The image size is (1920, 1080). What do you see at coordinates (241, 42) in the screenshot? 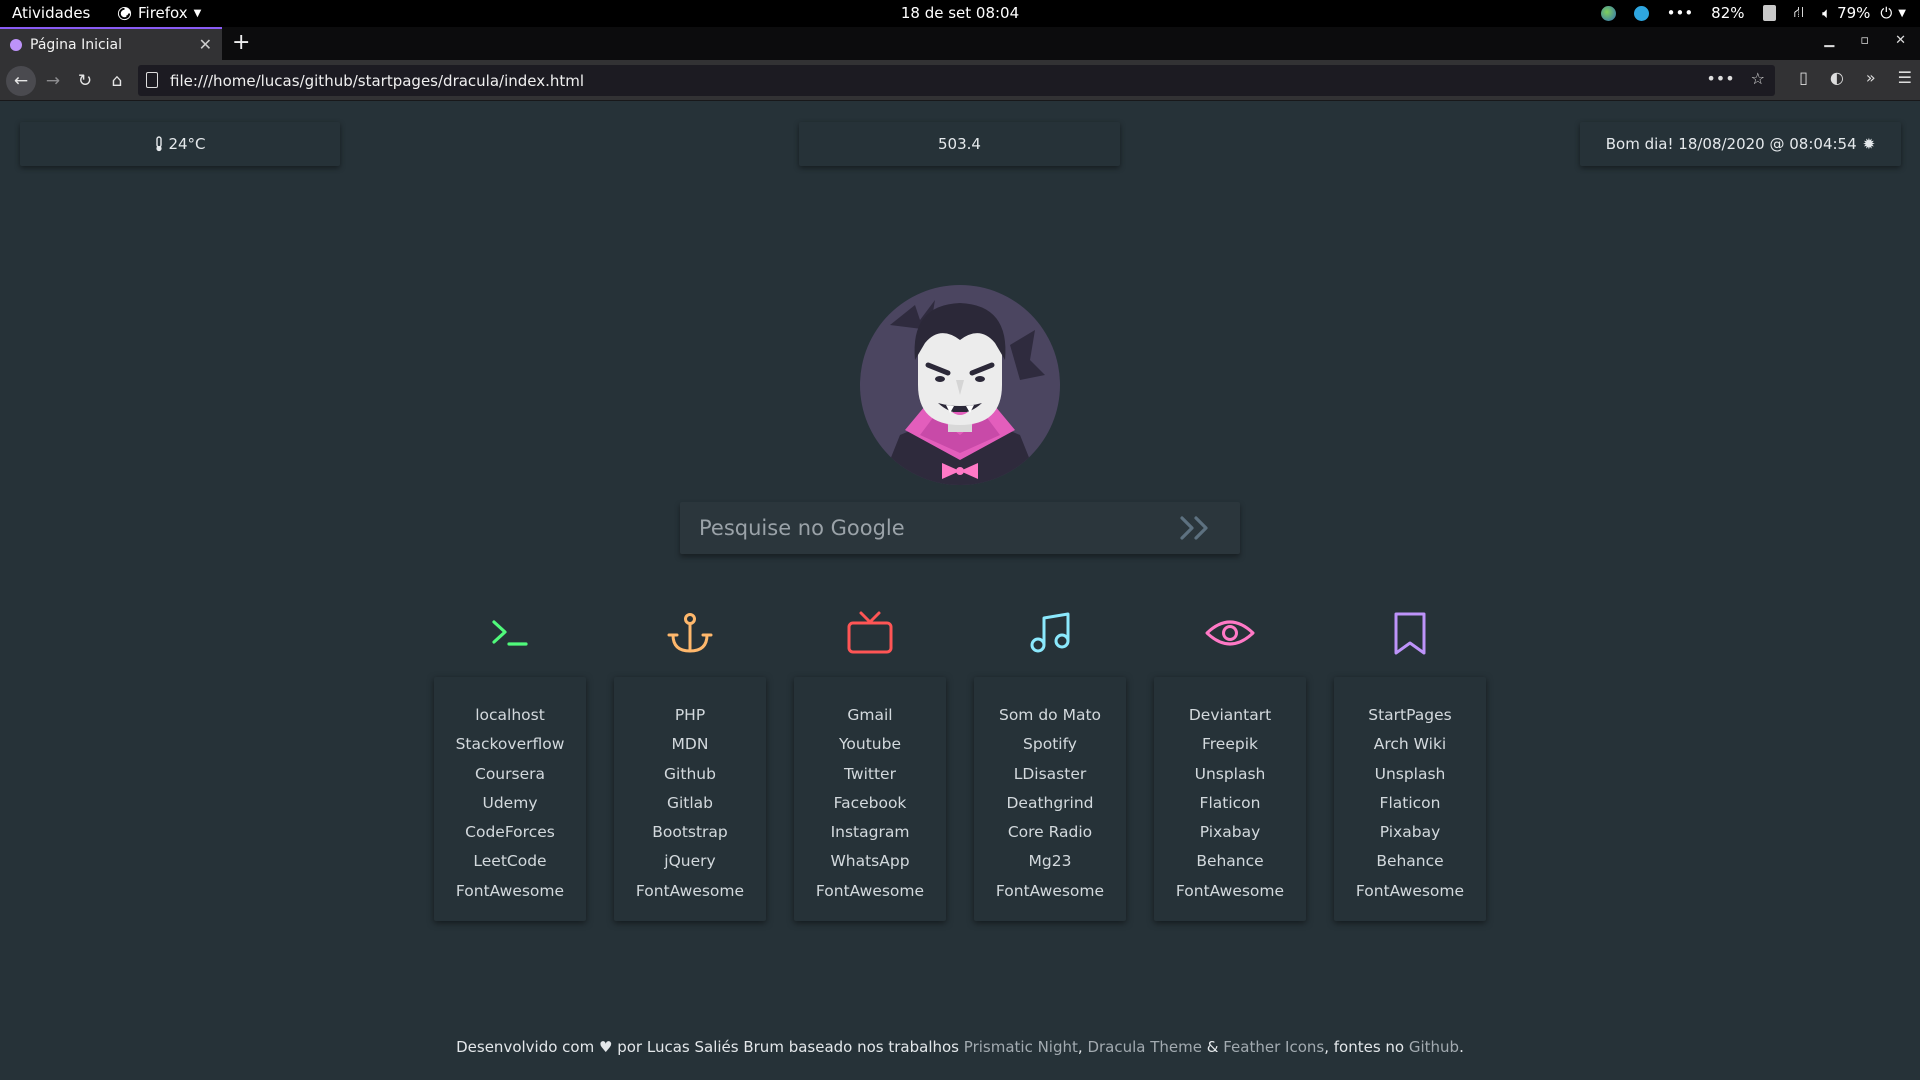
I see `new-tab-button: +` at bounding box center [241, 42].